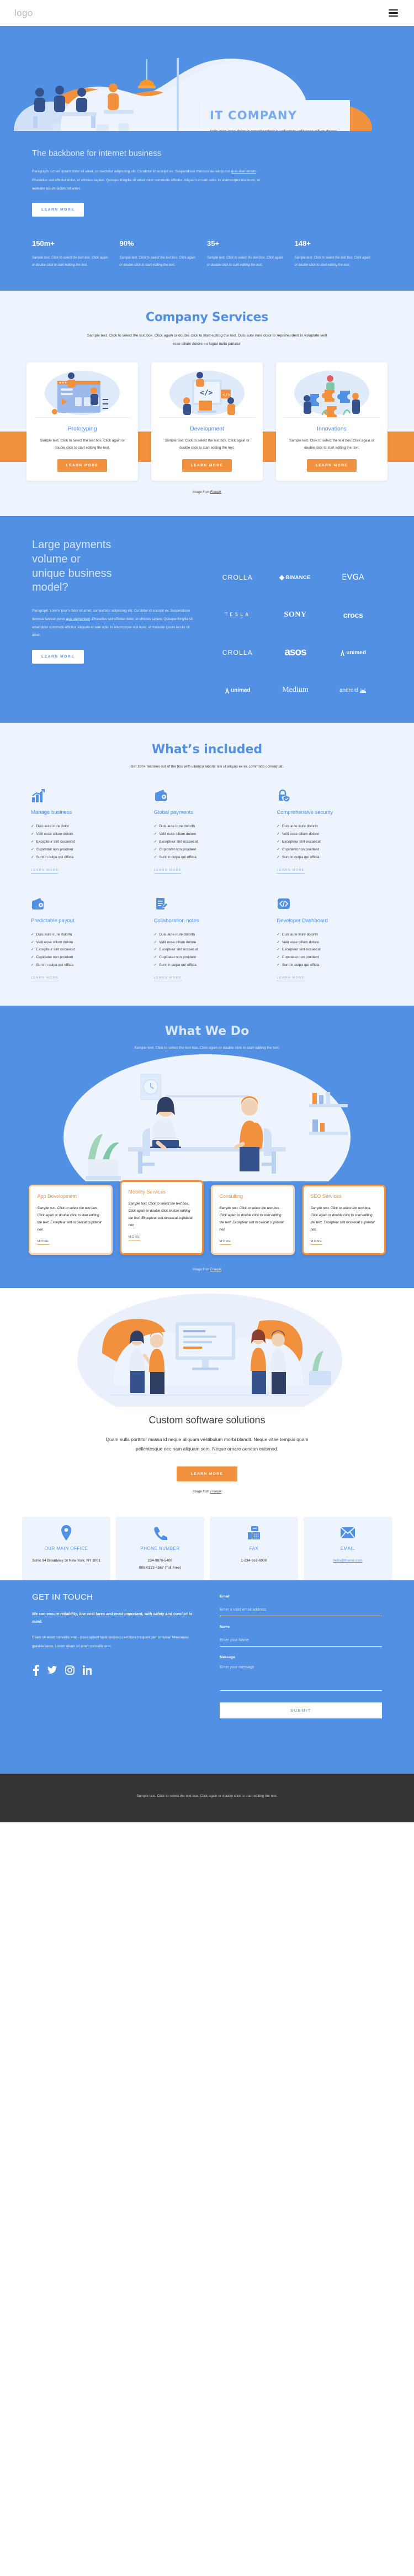 This screenshot has width=414, height=2576. I want to click on backbone-inline-link: quis elementum, so click(244, 172).